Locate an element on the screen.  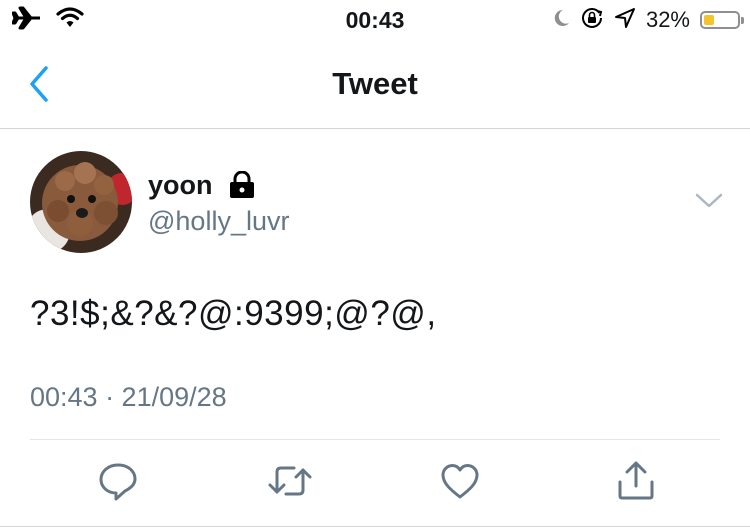
retweet-button is located at coordinates (290, 483).